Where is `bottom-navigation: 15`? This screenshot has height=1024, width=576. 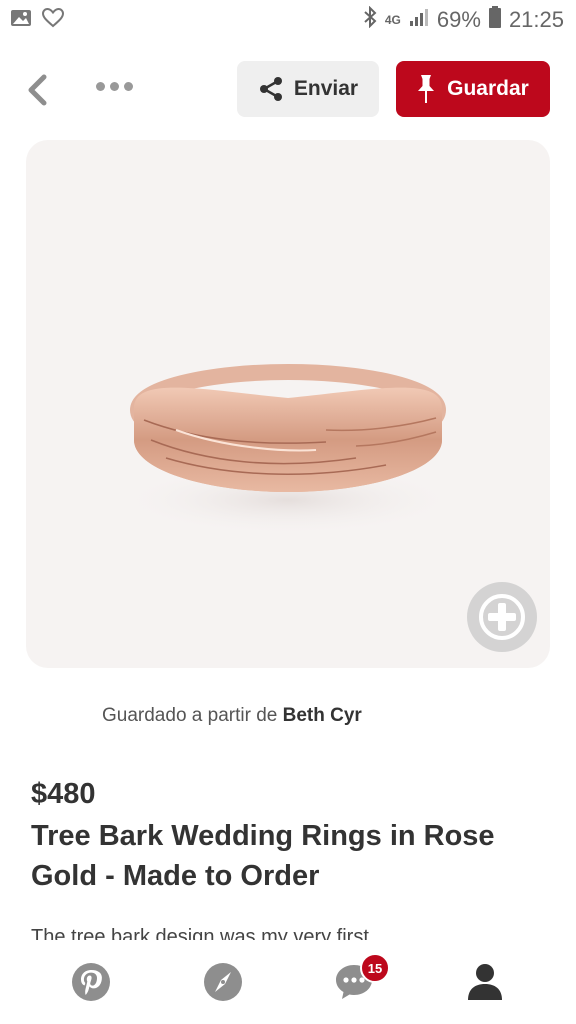
bottom-navigation: 15 is located at coordinates (288, 982).